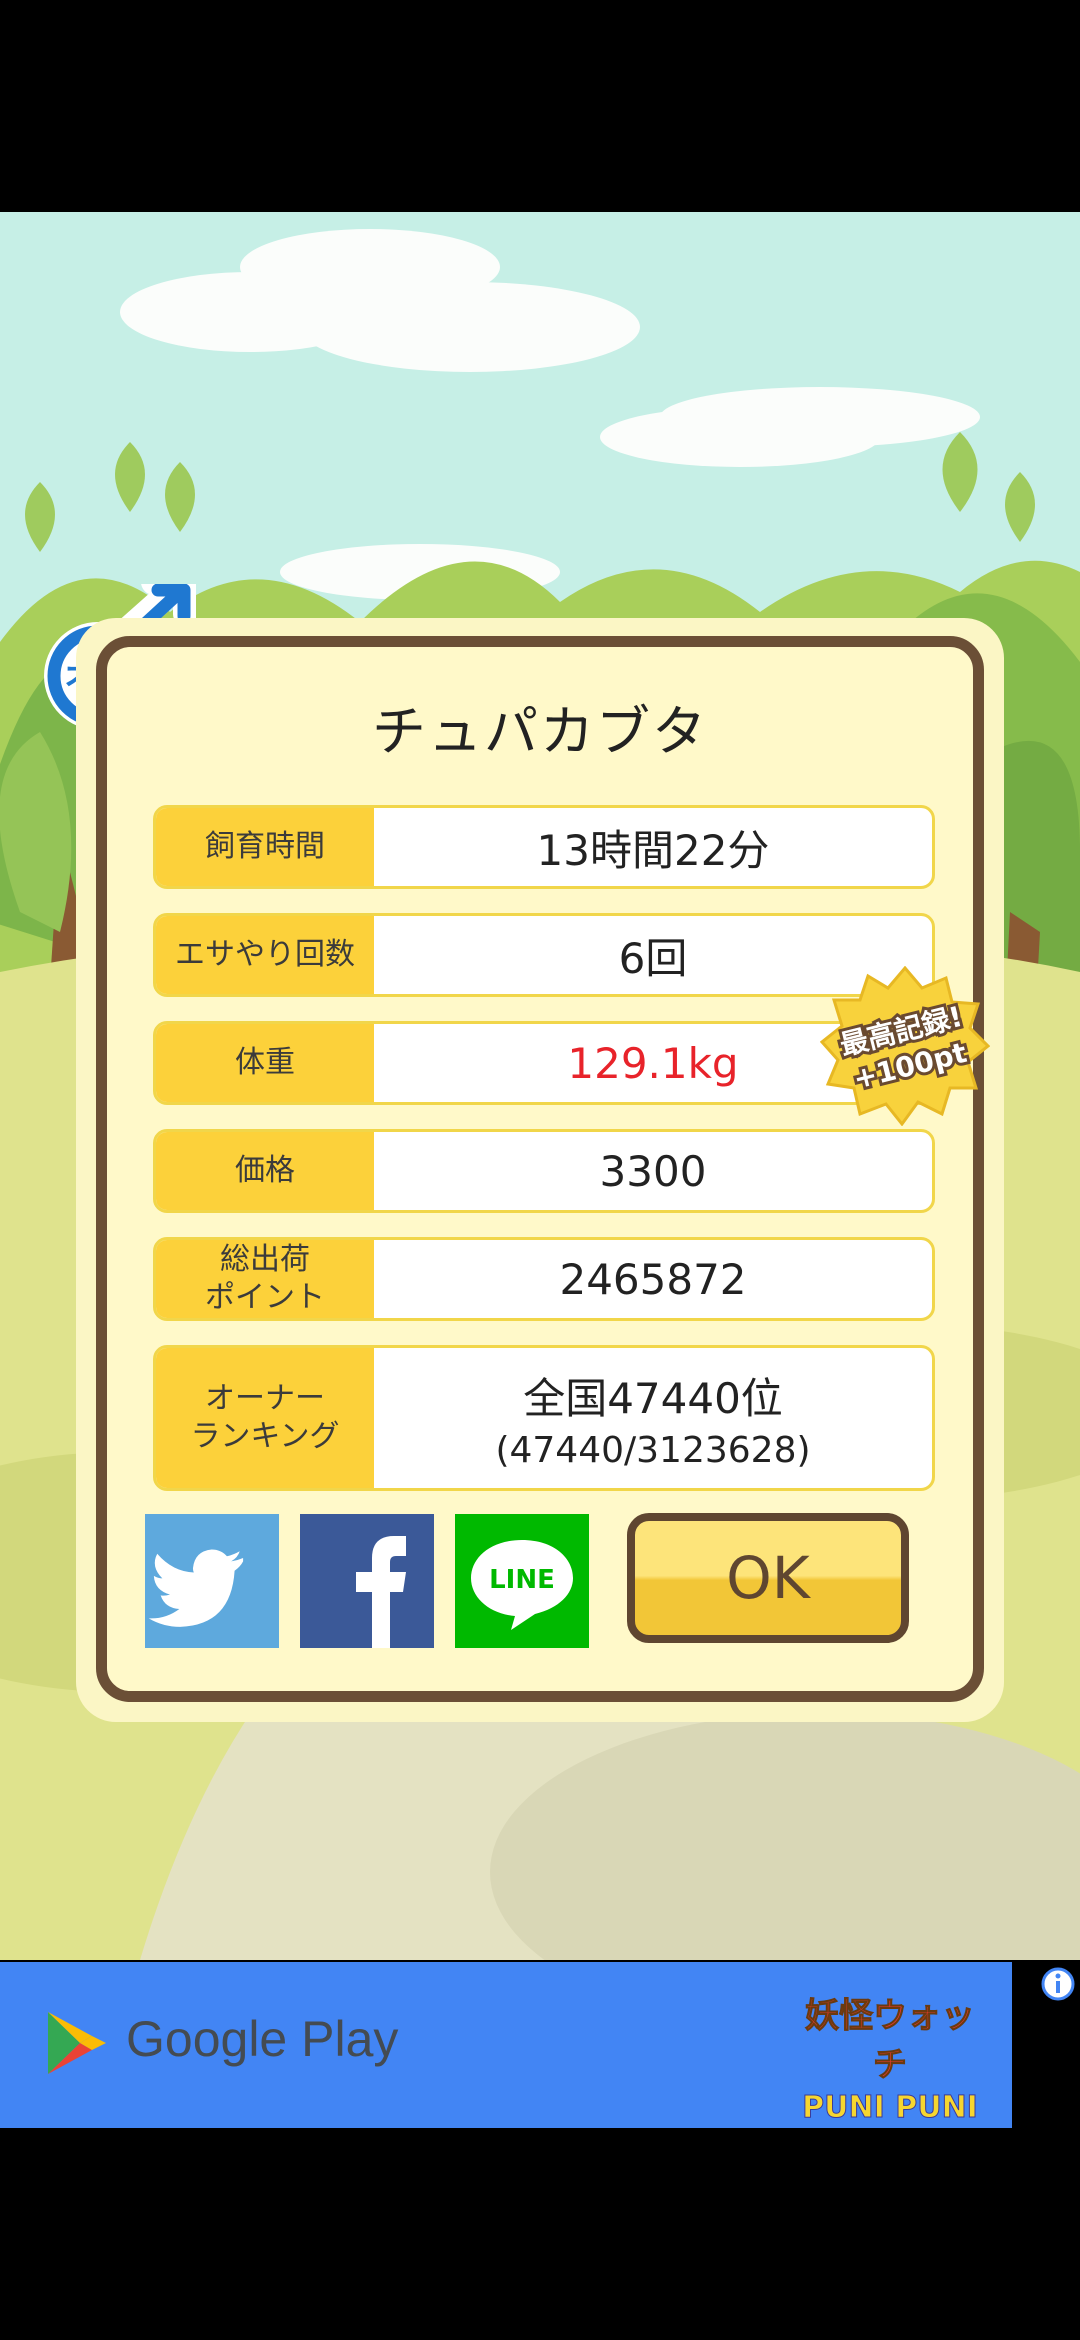 This screenshot has height=2340, width=1080. I want to click on twitter-share-button, so click(212, 1581).